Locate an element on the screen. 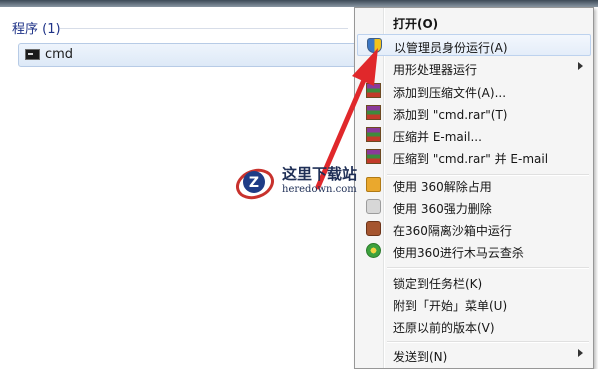 The width and height of the screenshot is (598, 369). menu-item-label: 附到「开始」菜单(U) is located at coordinates (450, 306).